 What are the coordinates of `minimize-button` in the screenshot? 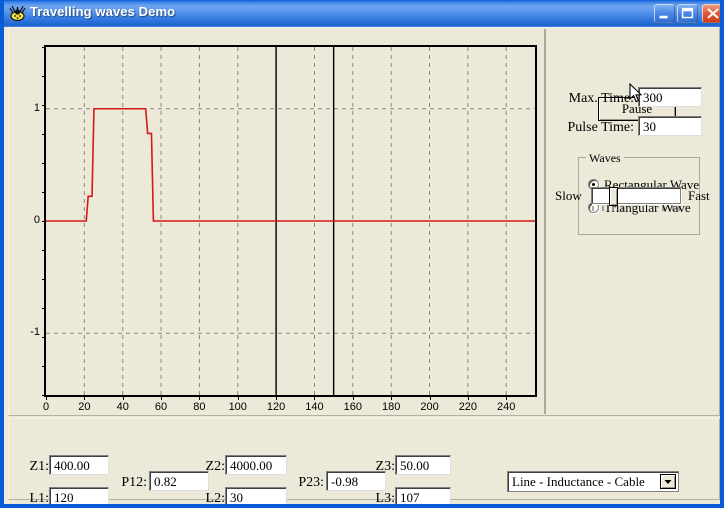 It's located at (664, 13).